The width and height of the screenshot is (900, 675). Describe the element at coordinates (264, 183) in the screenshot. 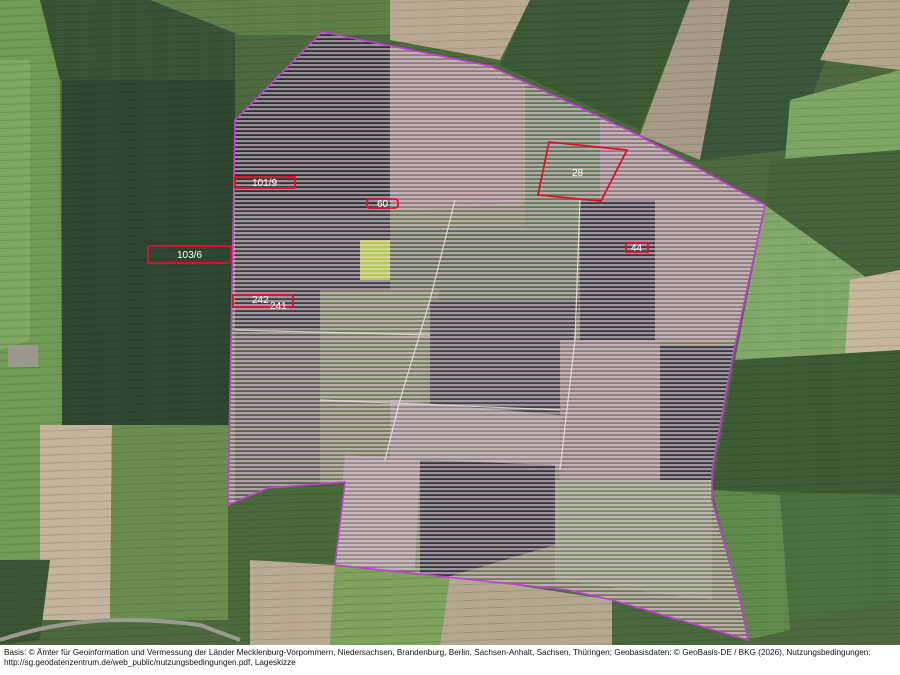

I see `parcel-label-101-9: 101/9` at that location.